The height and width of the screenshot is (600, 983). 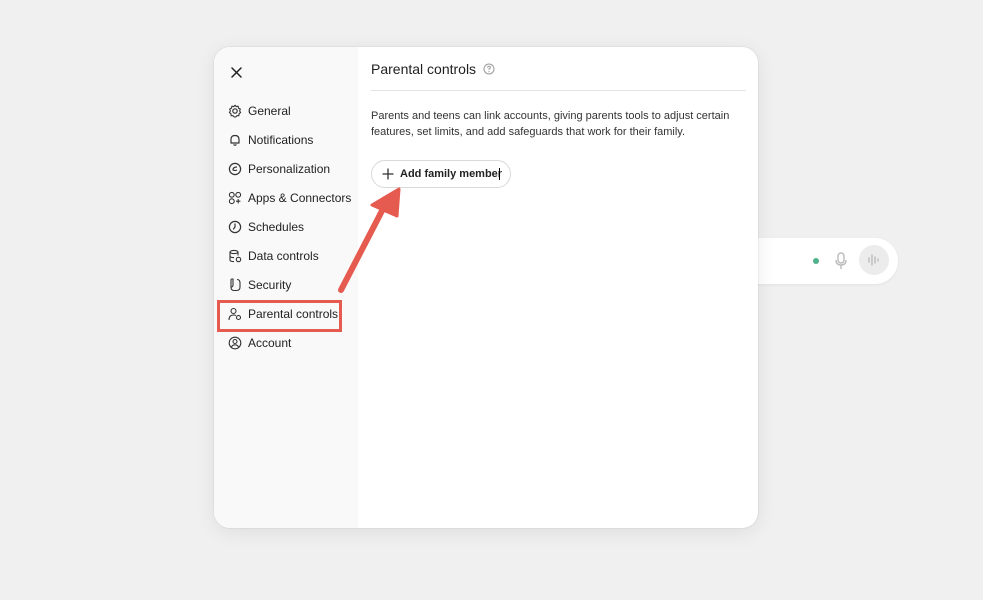 What do you see at coordinates (276, 226) in the screenshot?
I see `sidebar-item-label: Schedules` at bounding box center [276, 226].